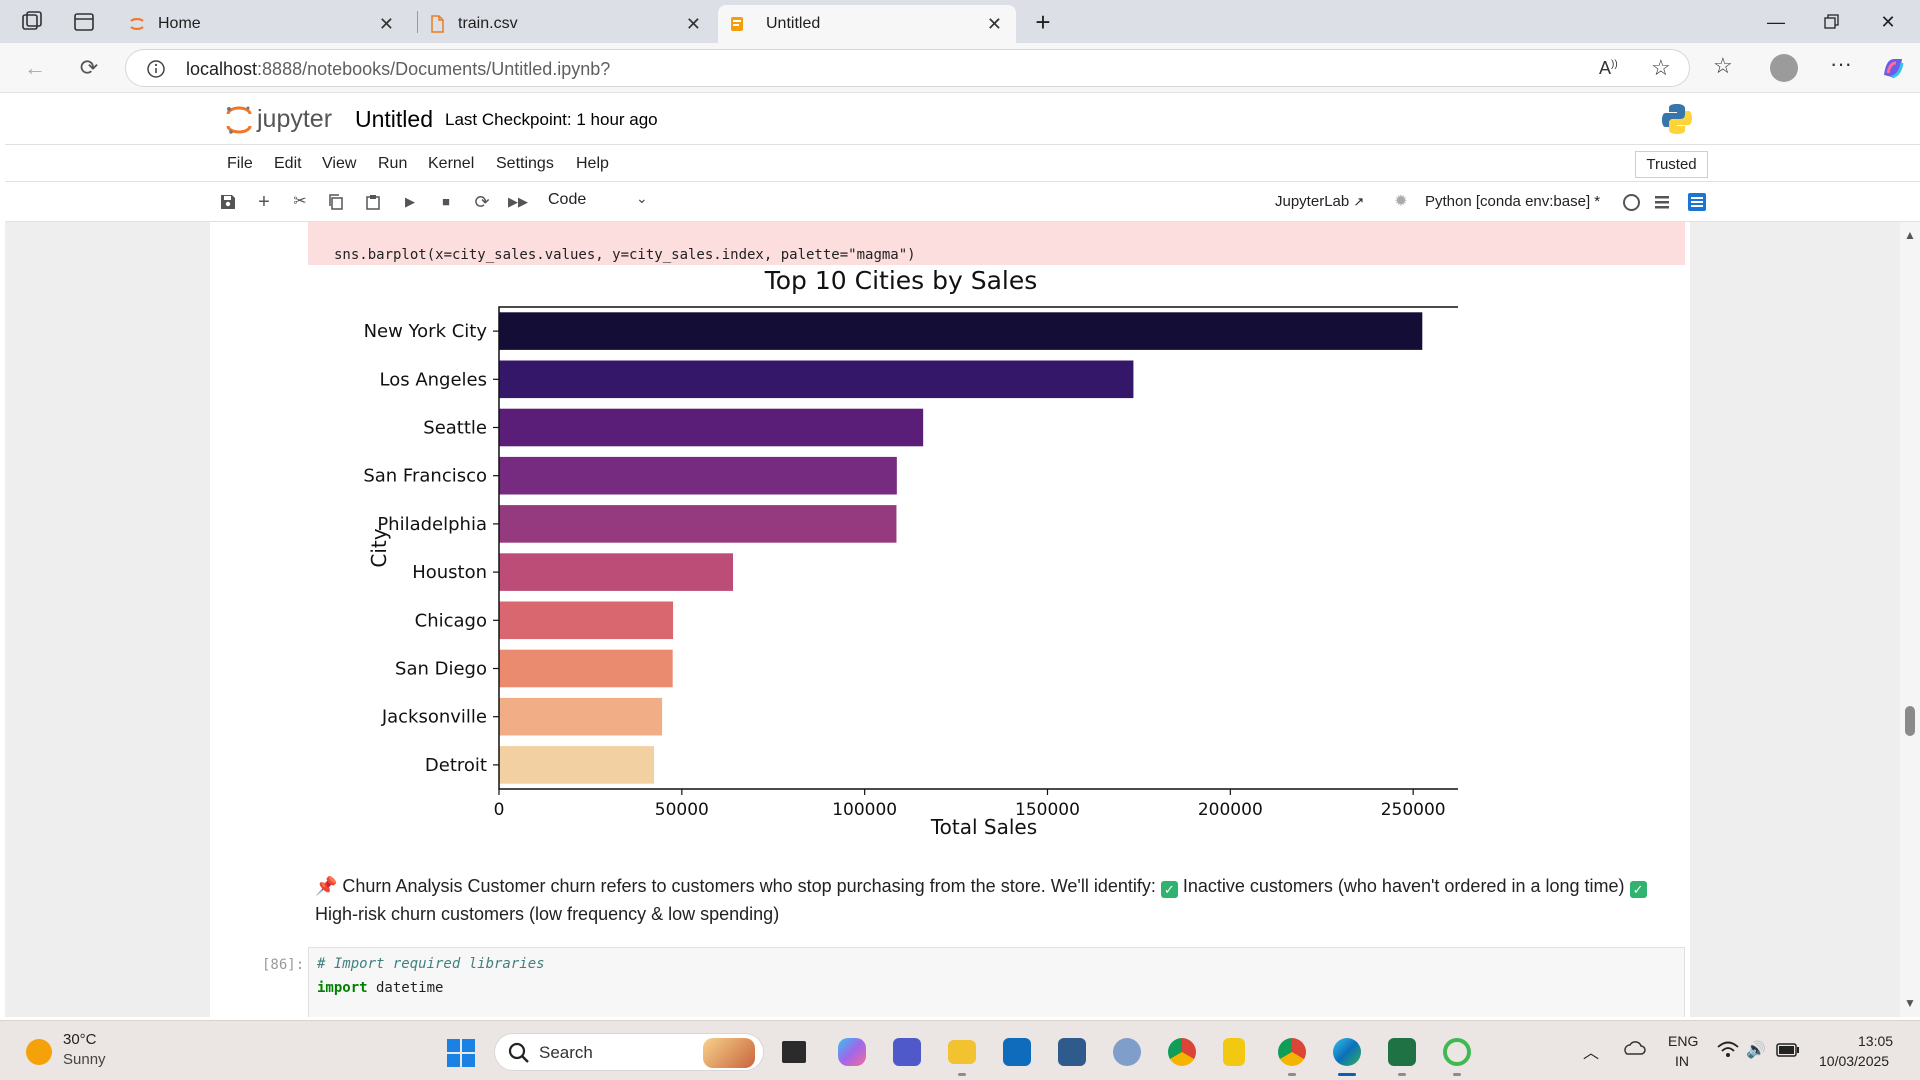  I want to click on bar-chicago, so click(586, 620).